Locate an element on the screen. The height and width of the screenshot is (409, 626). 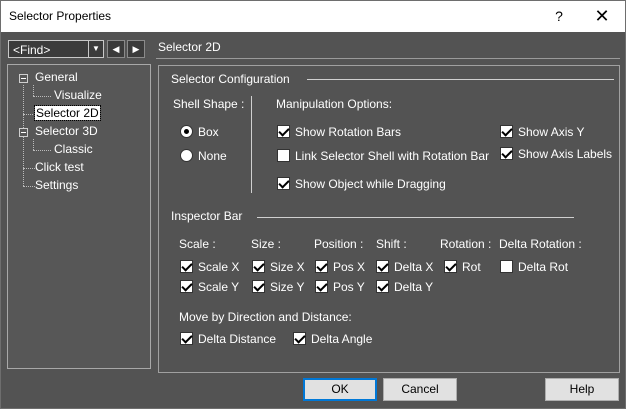
panel-title-divider is located at coordinates (388, 58).